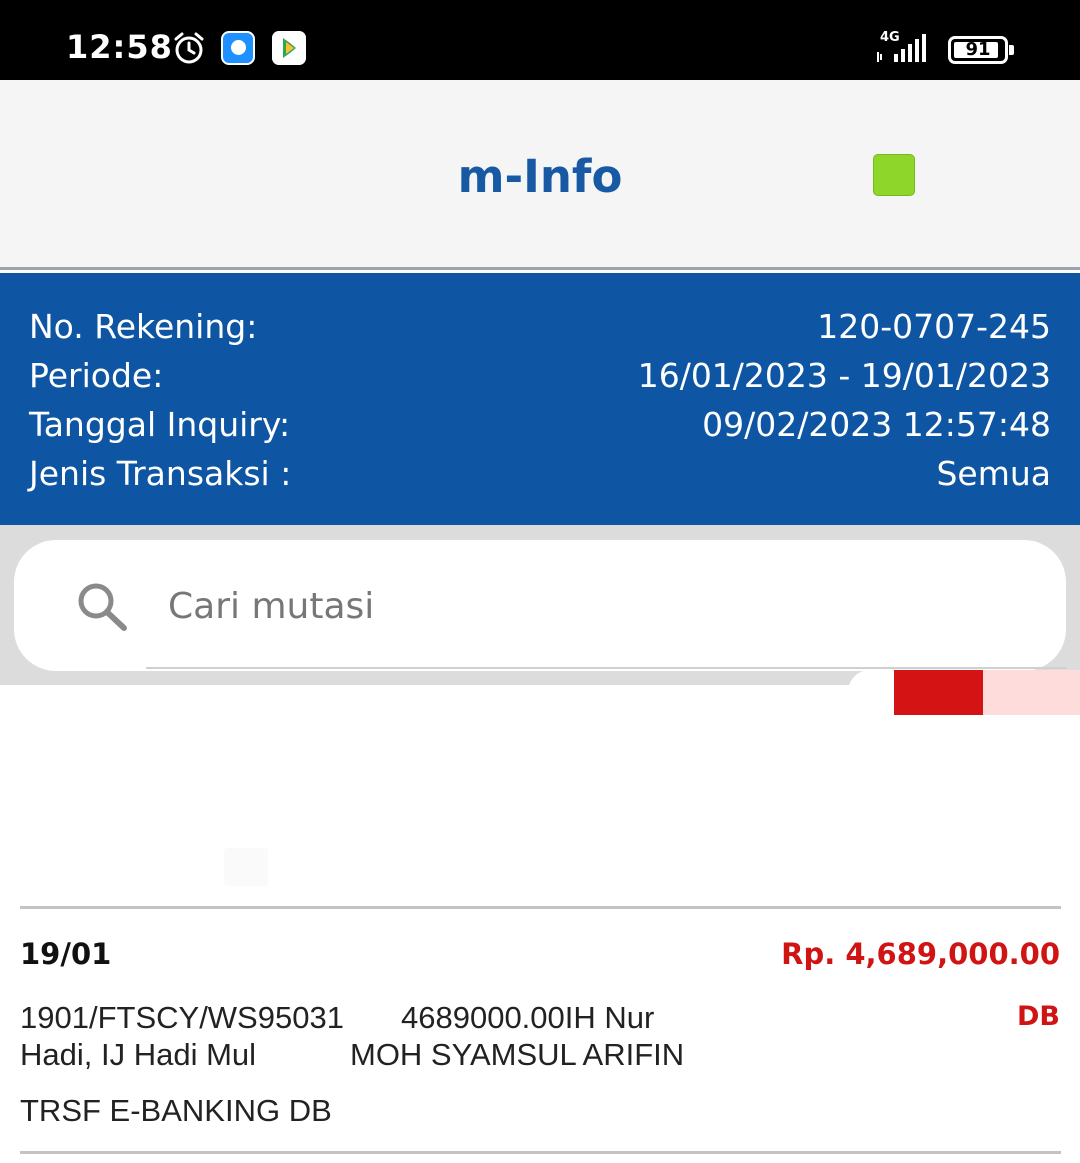 The height and width of the screenshot is (1163, 1080). What do you see at coordinates (540, 429) in the screenshot?
I see `info-row-inquiry-date: Tanggal Inquiry: 09/02/2023 12:57:48` at bounding box center [540, 429].